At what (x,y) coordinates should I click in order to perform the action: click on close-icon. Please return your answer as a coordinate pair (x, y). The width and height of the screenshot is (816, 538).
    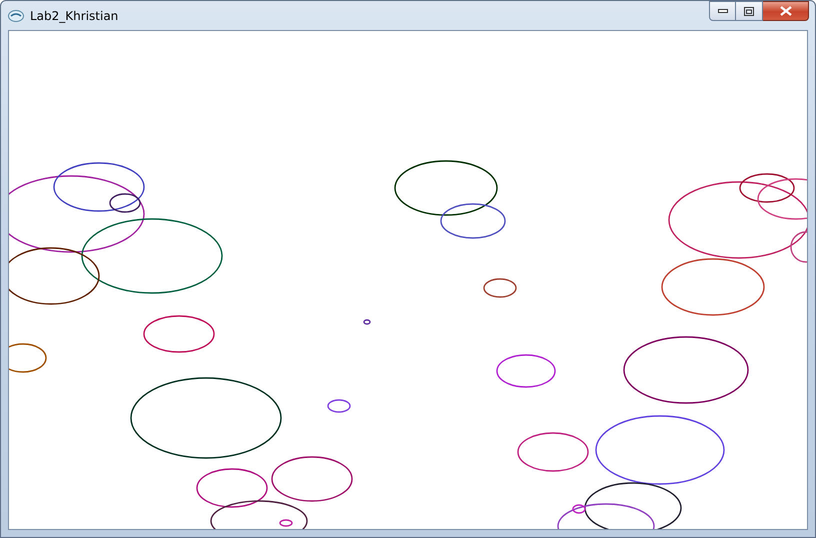
    Looking at the image, I should click on (786, 11).